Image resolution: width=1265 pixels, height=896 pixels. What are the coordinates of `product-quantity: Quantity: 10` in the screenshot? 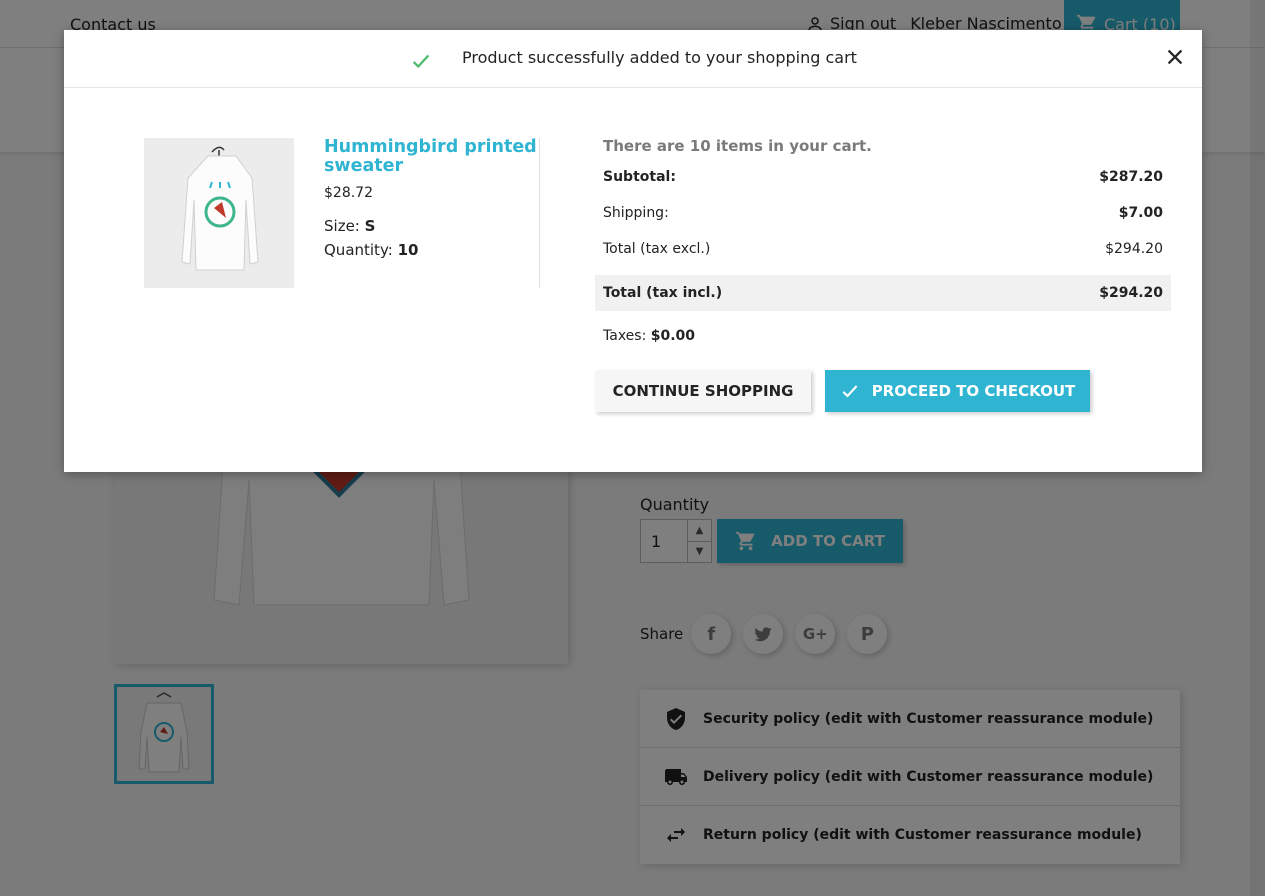 It's located at (431, 250).